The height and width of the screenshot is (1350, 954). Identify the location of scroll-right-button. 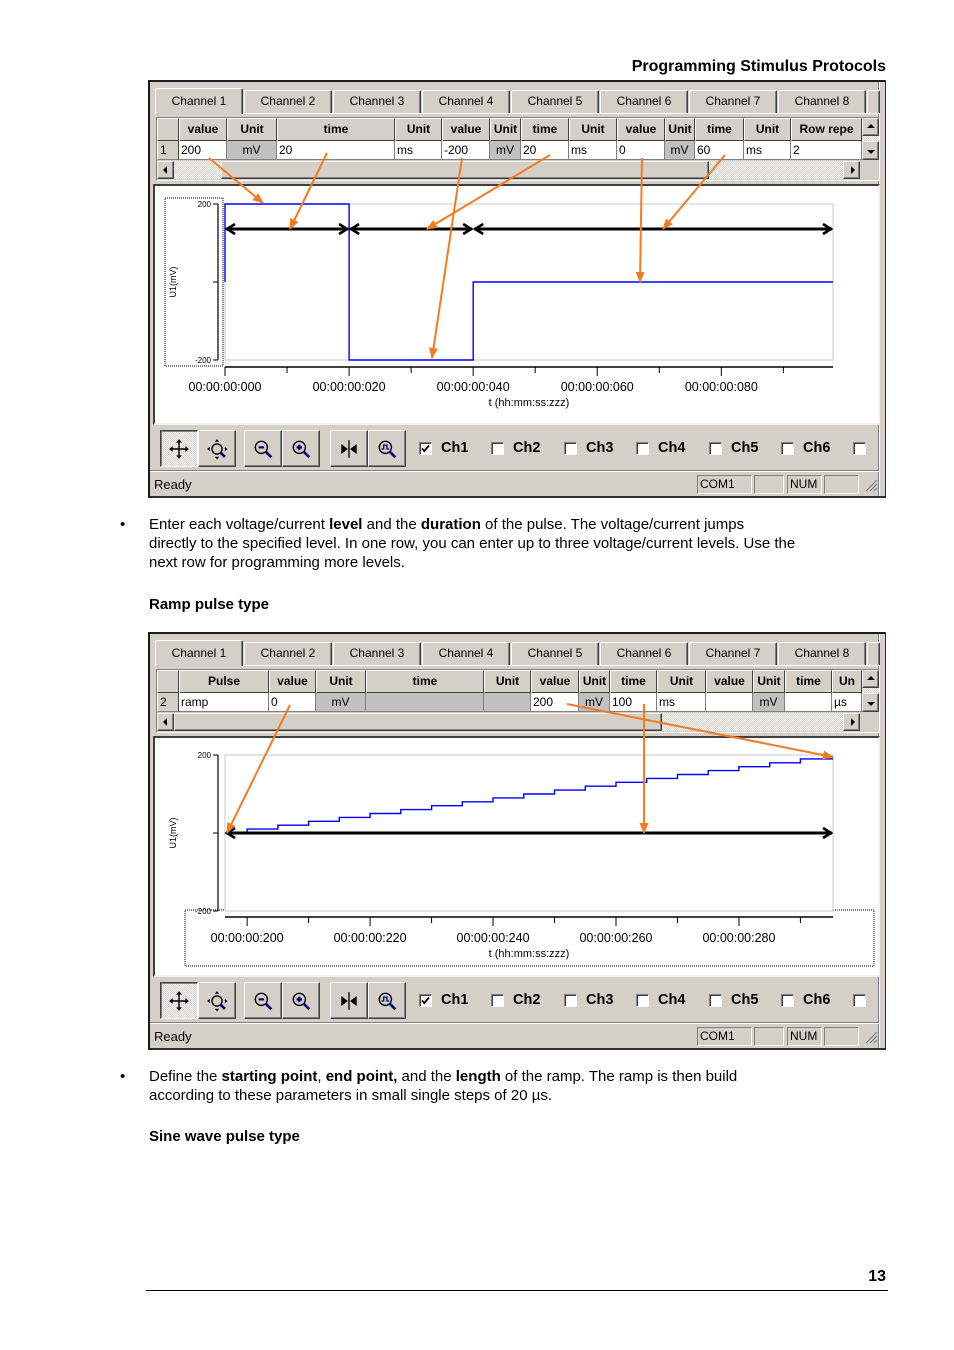
(851, 170).